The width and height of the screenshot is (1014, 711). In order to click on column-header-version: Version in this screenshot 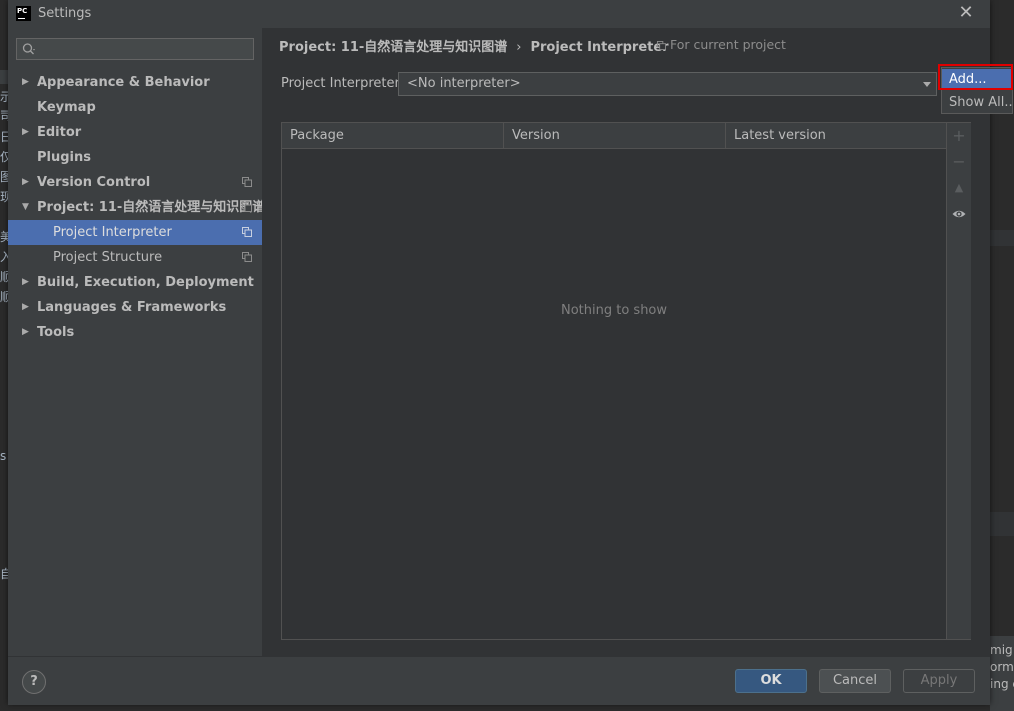, I will do `click(614, 135)`.